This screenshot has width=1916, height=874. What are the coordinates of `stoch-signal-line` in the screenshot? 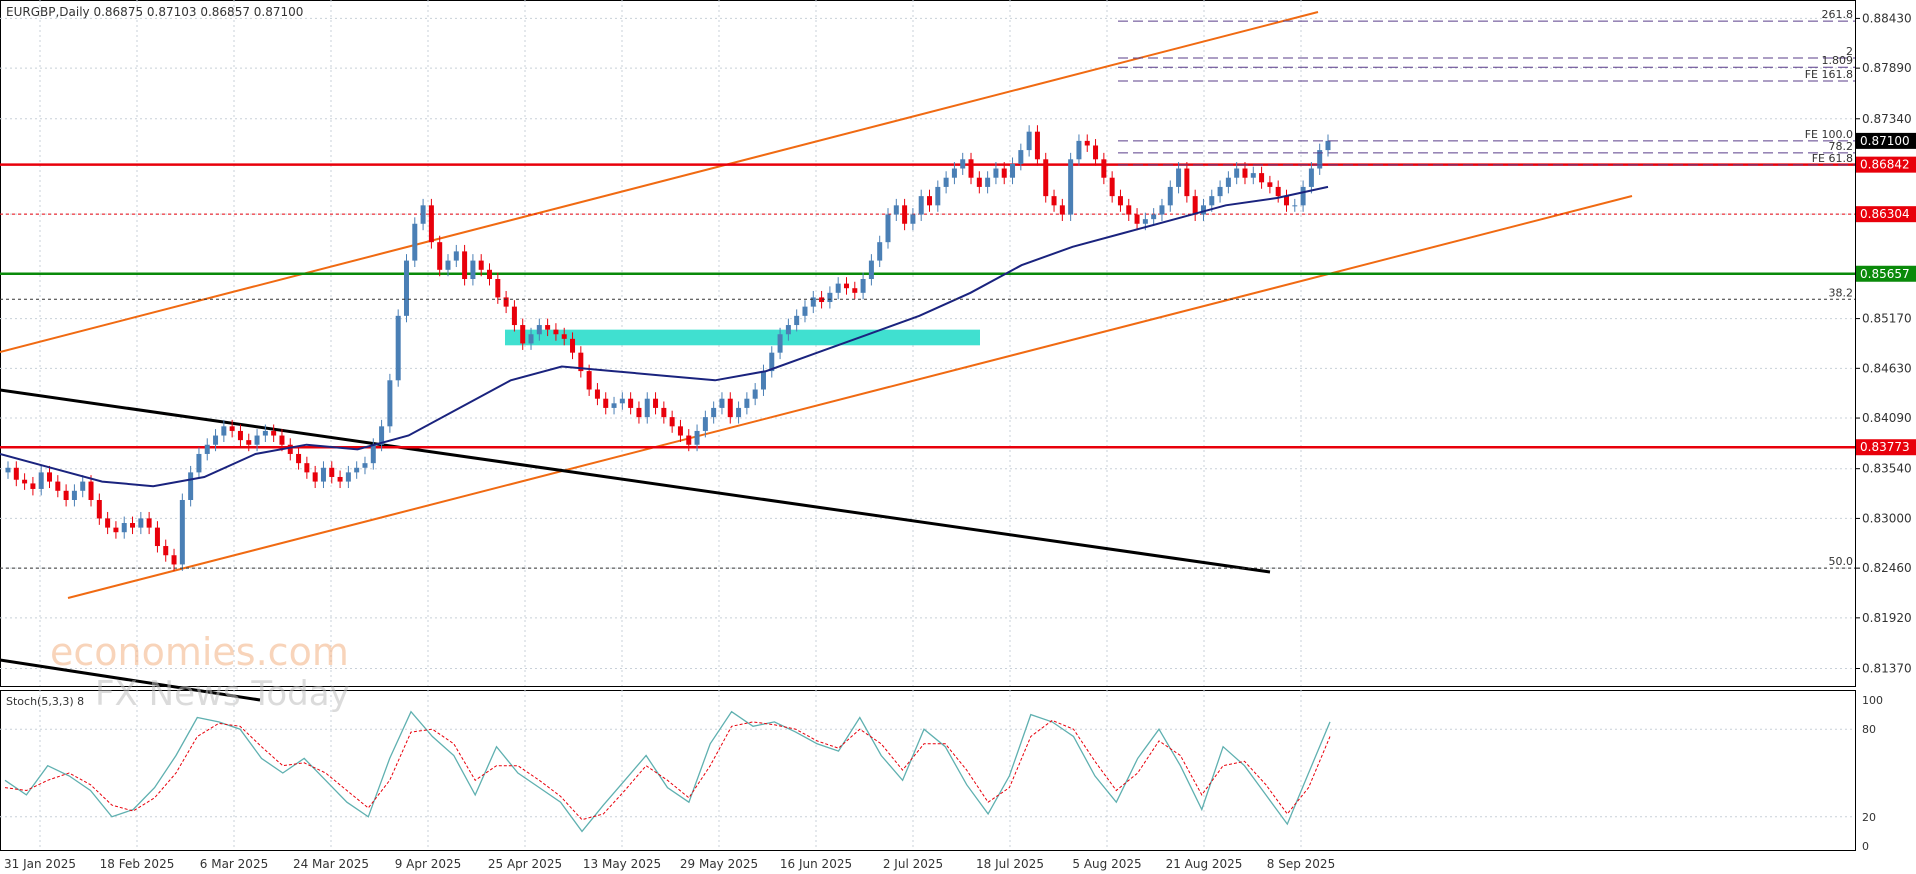 It's located at (667, 770).